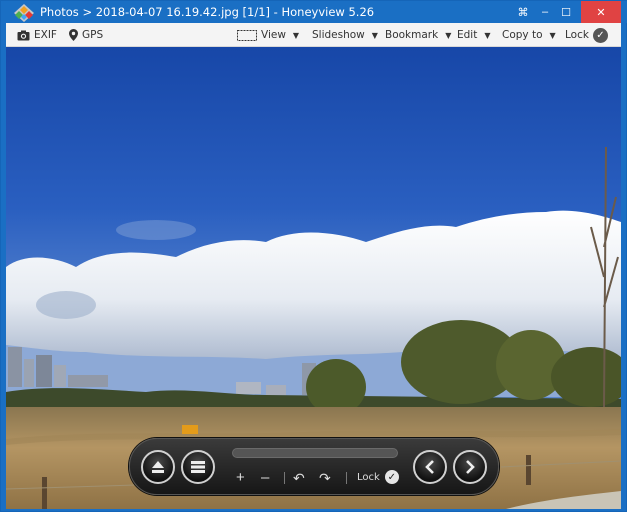 The height and width of the screenshot is (512, 627). Describe the element at coordinates (338, 35) in the screenshot. I see `slideshow-label: Slideshow` at that location.